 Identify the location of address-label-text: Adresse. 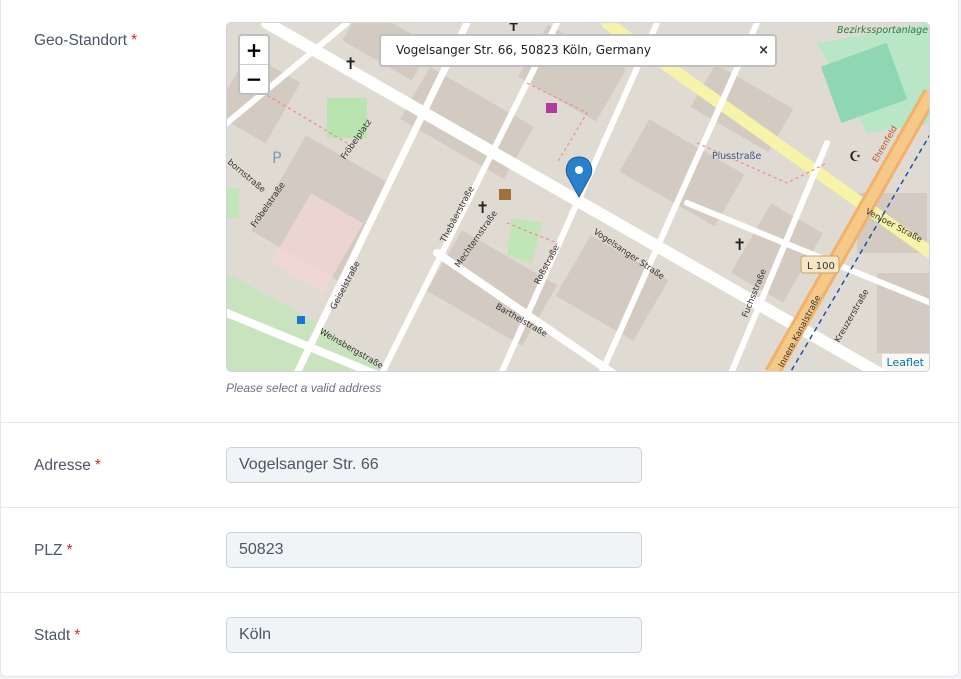
(62, 465).